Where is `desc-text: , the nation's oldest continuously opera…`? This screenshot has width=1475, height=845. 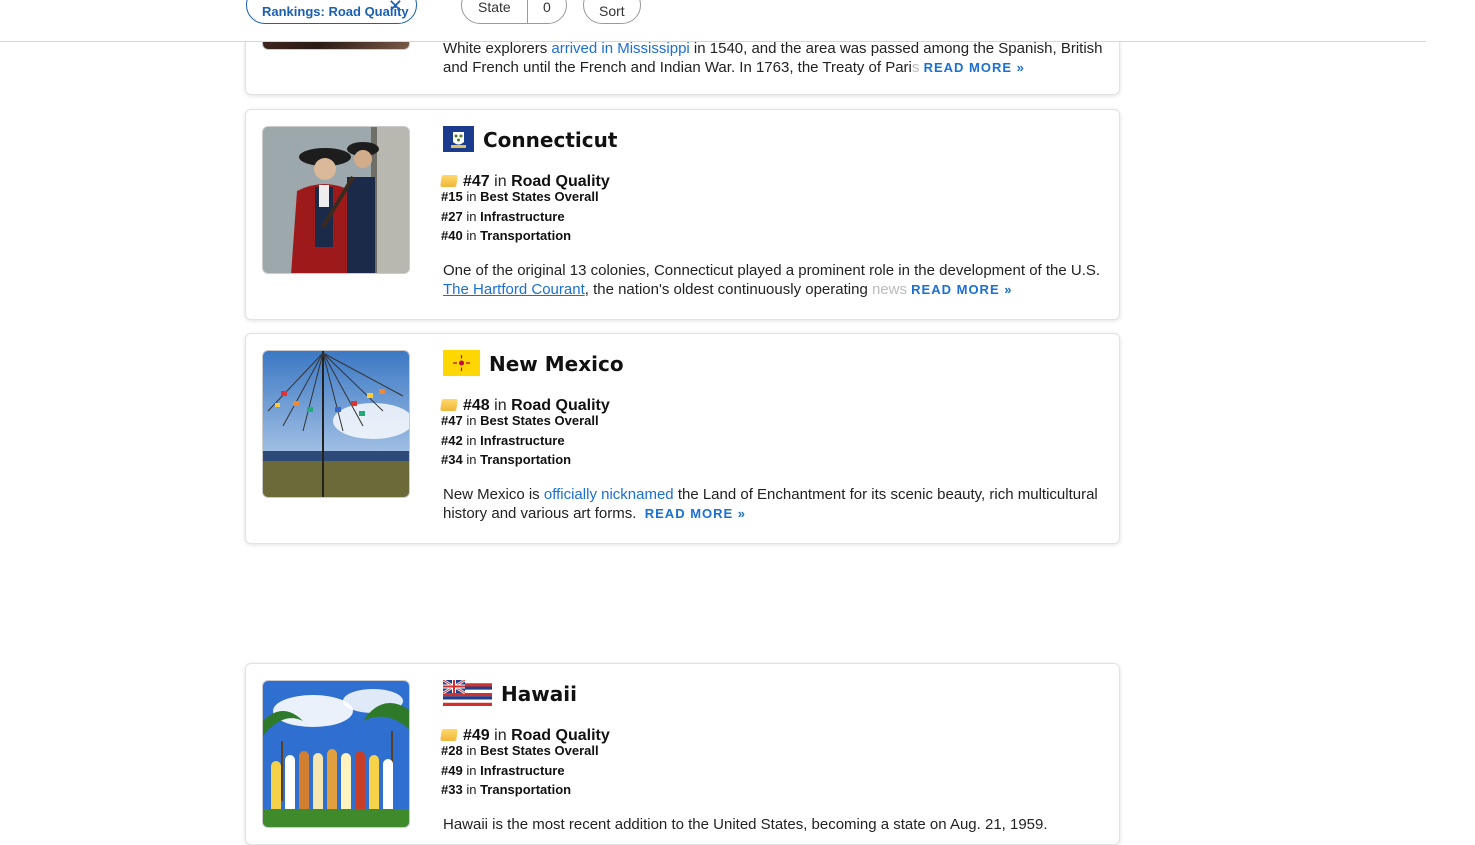 desc-text: , the nation's oldest continuously opera… is located at coordinates (728, 289).